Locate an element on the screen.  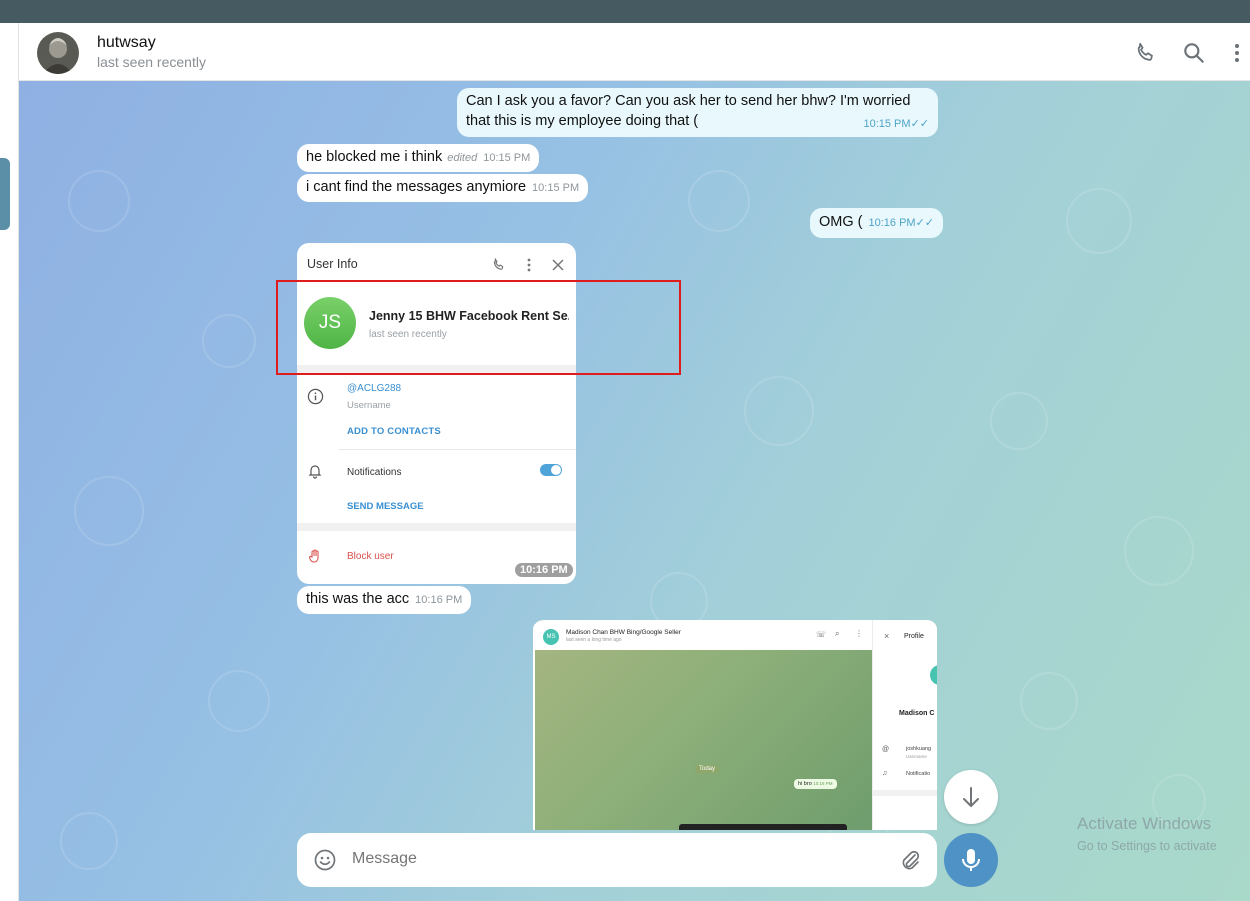
notifications-label: Notifications is located at coordinates (374, 472).